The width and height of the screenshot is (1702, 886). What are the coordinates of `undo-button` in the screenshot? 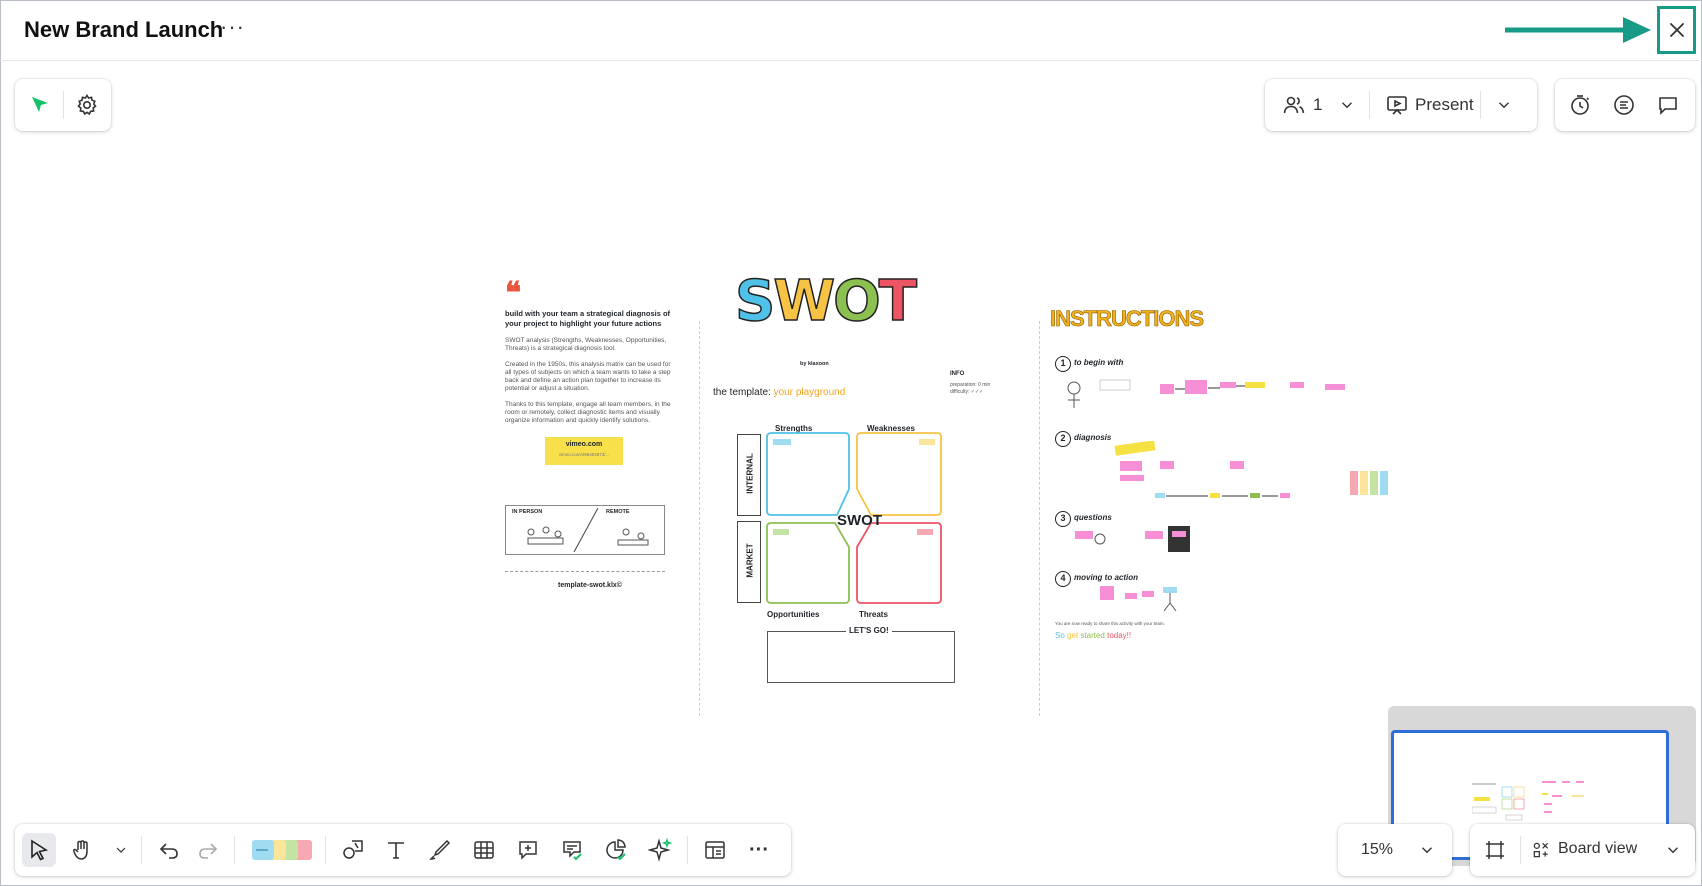 It's located at (169, 850).